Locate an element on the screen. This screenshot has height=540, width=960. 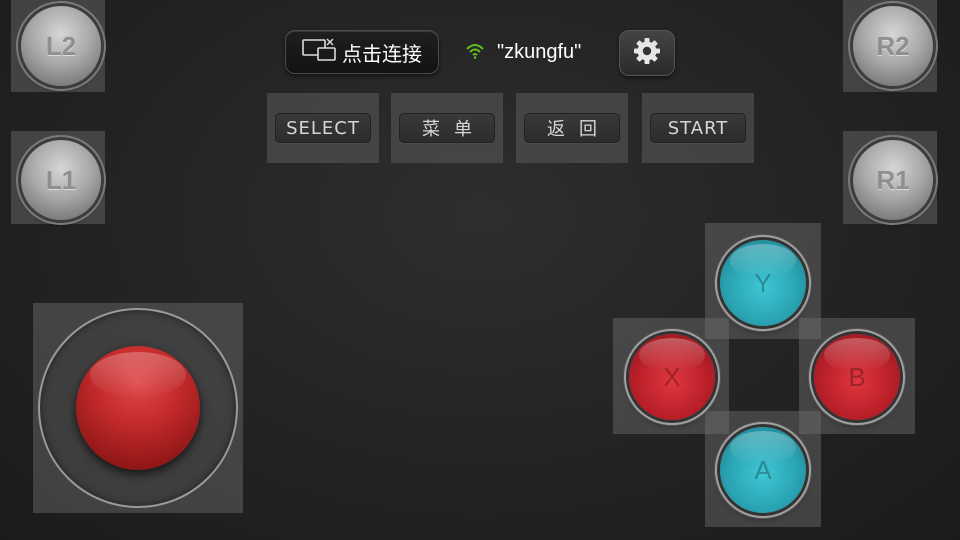
select-button: SELECT is located at coordinates (323, 128).